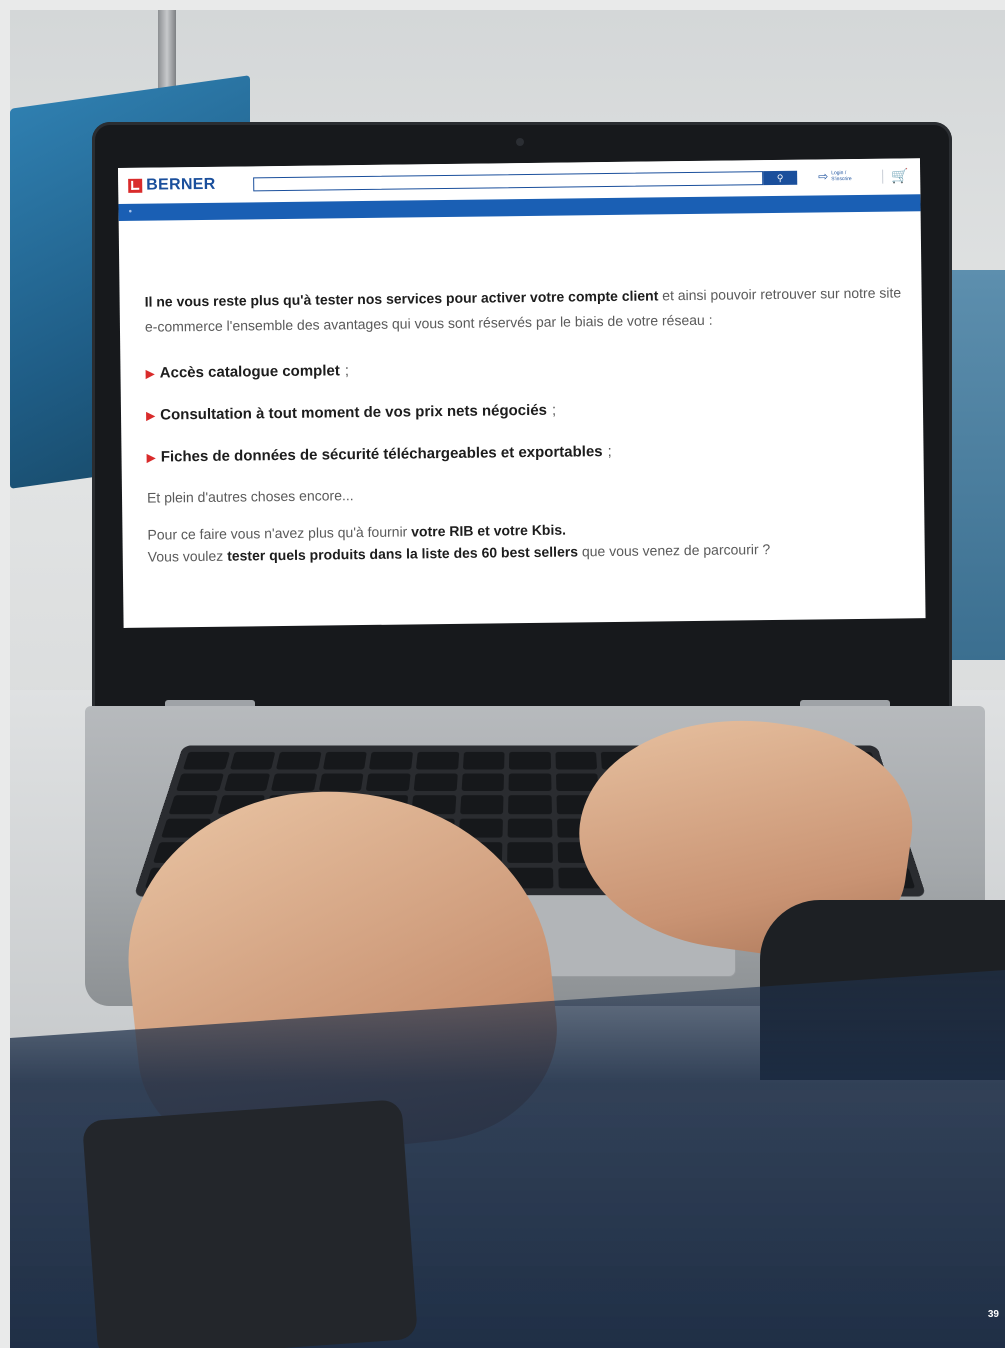  Describe the element at coordinates (131, 212) in the screenshot. I see `nav-menu-icon: ●` at that location.